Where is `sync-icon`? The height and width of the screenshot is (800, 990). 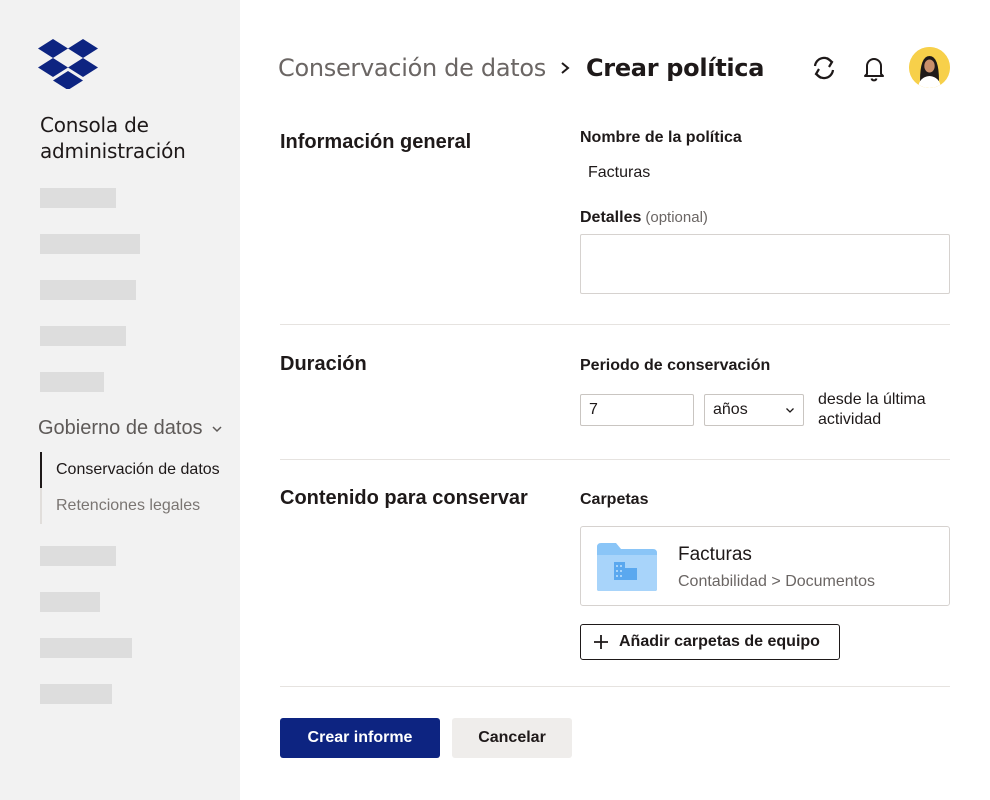 sync-icon is located at coordinates (824, 68).